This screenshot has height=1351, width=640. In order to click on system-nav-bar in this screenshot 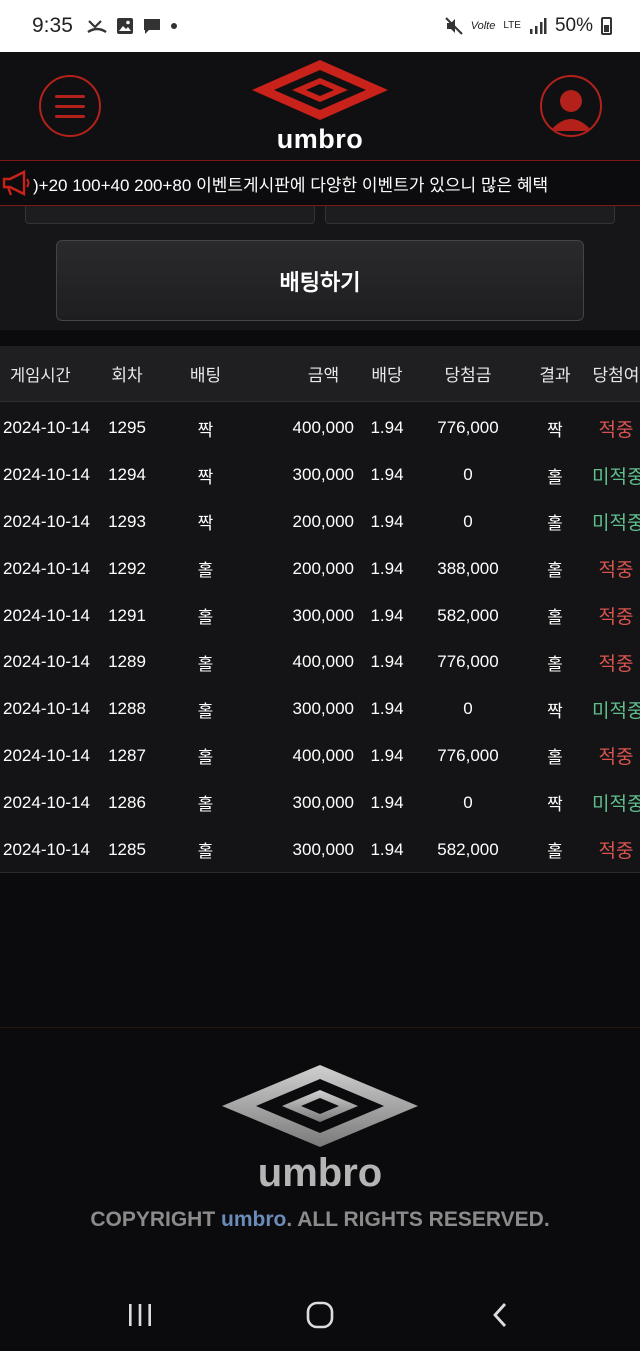, I will do `click(320, 1314)`.